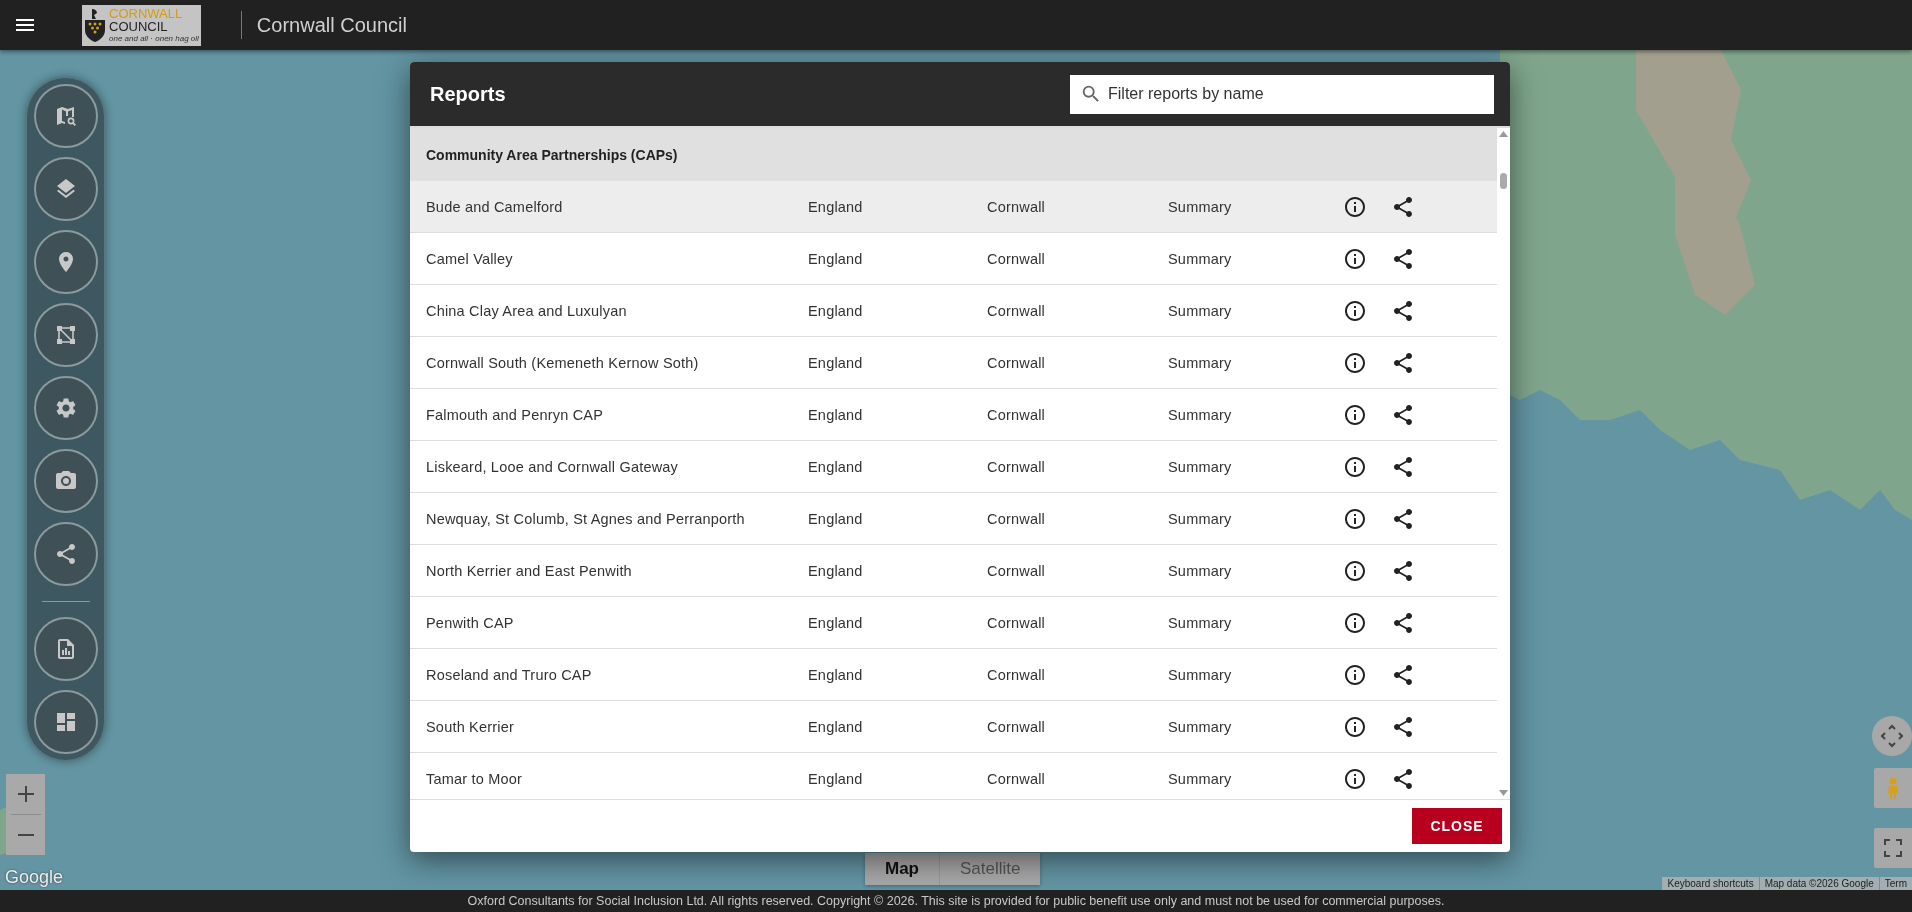  I want to click on report-row: China Clay Area and Luxulyan England Cornwall Summary, so click(953, 311).